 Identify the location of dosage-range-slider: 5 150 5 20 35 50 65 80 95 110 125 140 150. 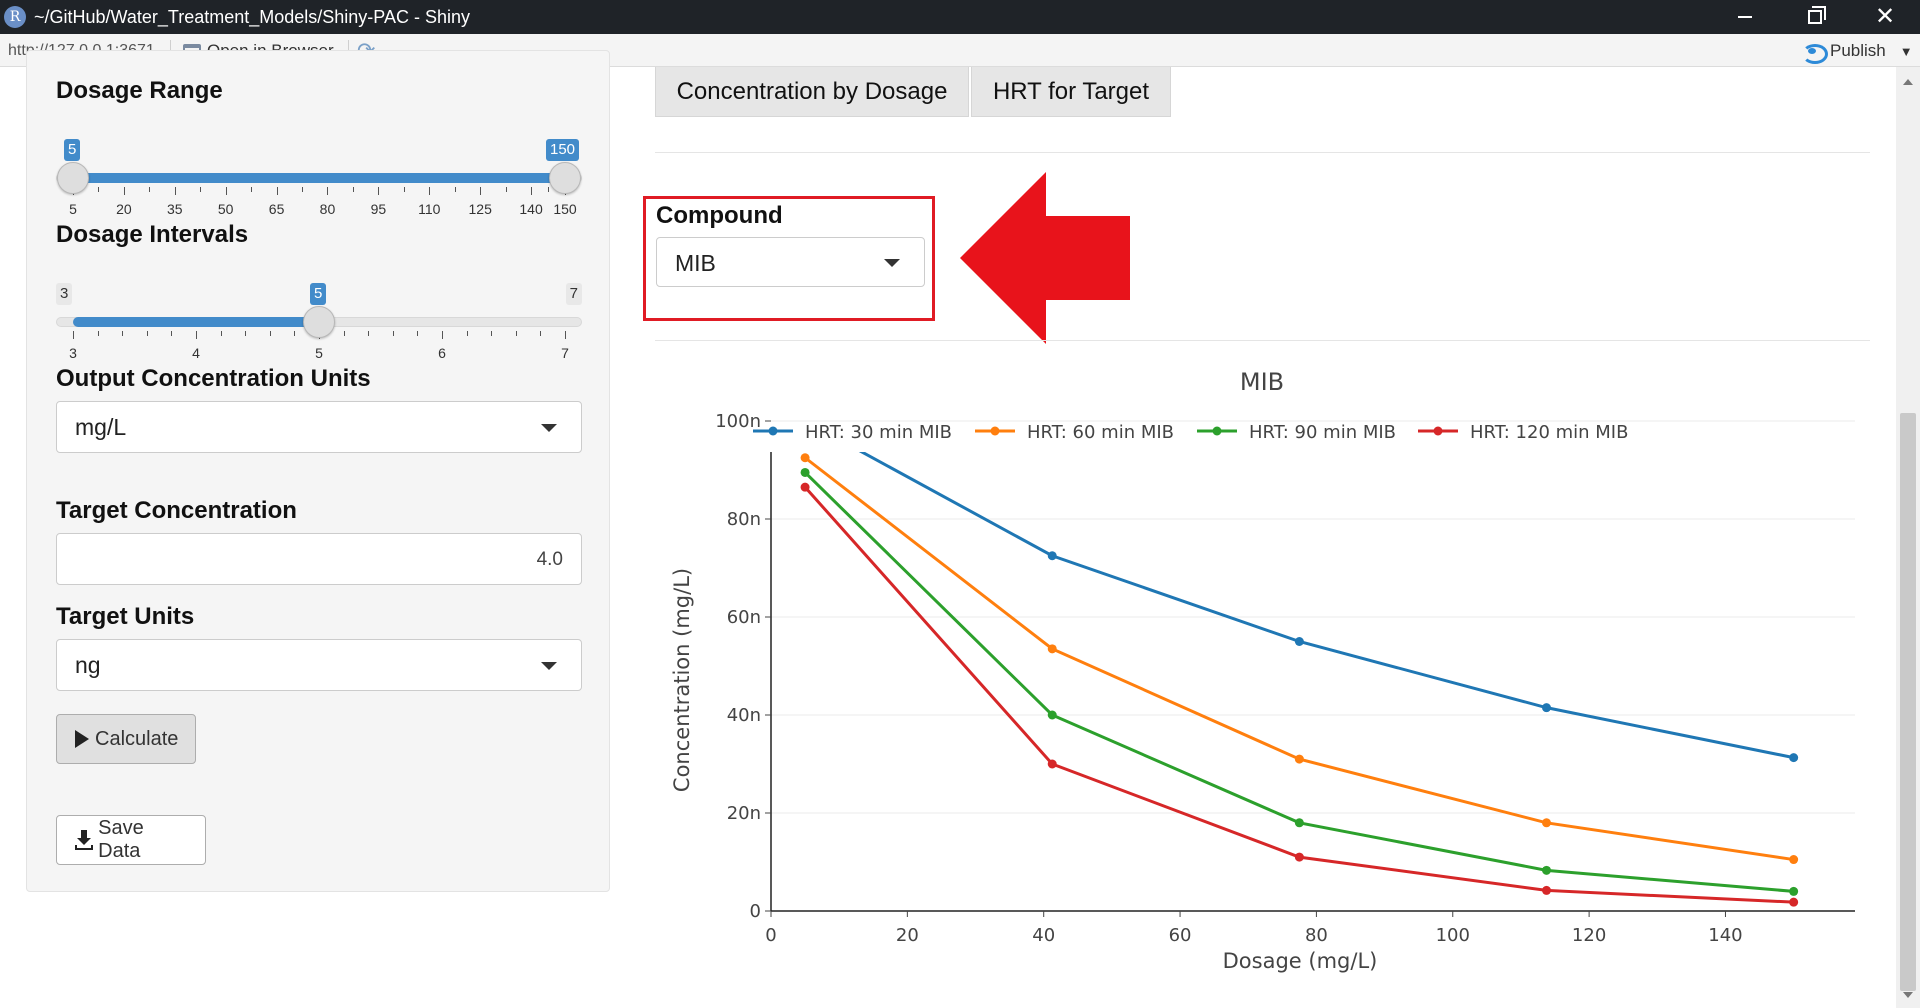
(319, 166).